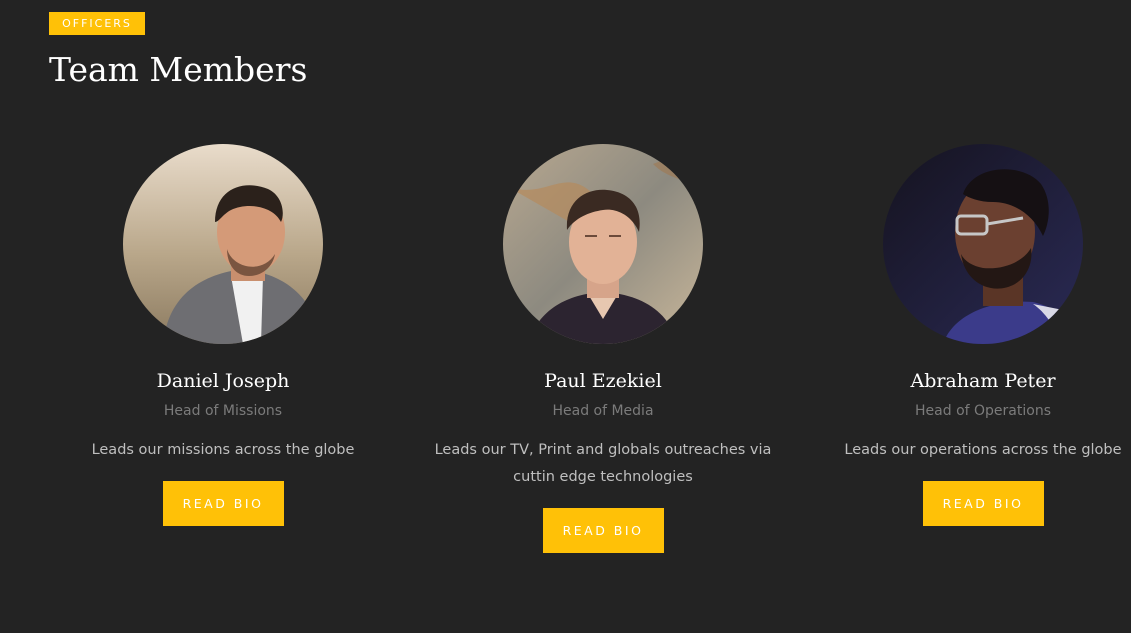 Image resolution: width=1131 pixels, height=633 pixels. Describe the element at coordinates (223, 381) in the screenshot. I see `member-name: Daniel Joseph` at that location.